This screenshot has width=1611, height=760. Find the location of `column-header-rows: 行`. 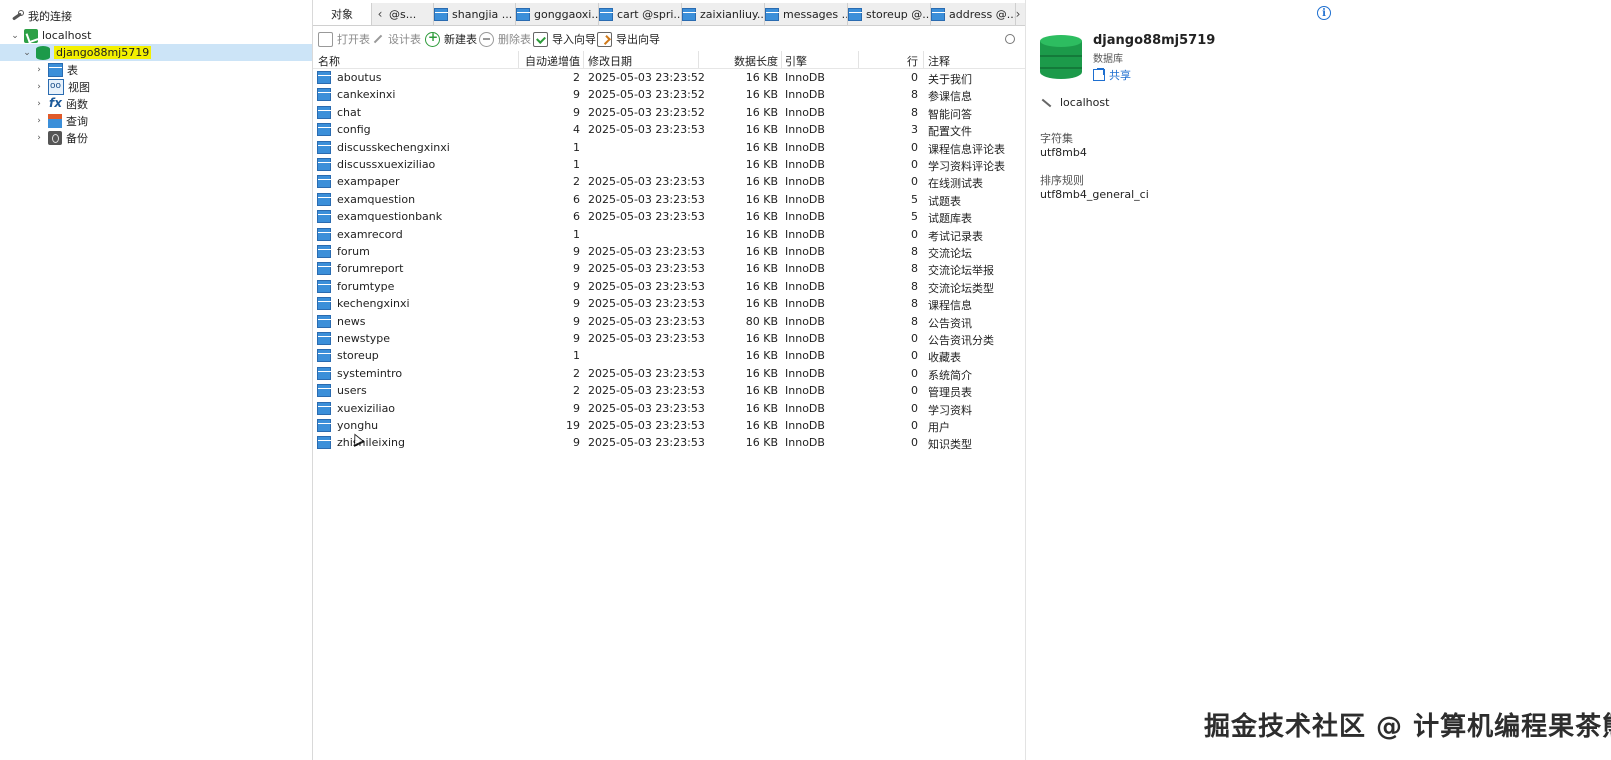

column-header-rows: 行 is located at coordinates (889, 61).